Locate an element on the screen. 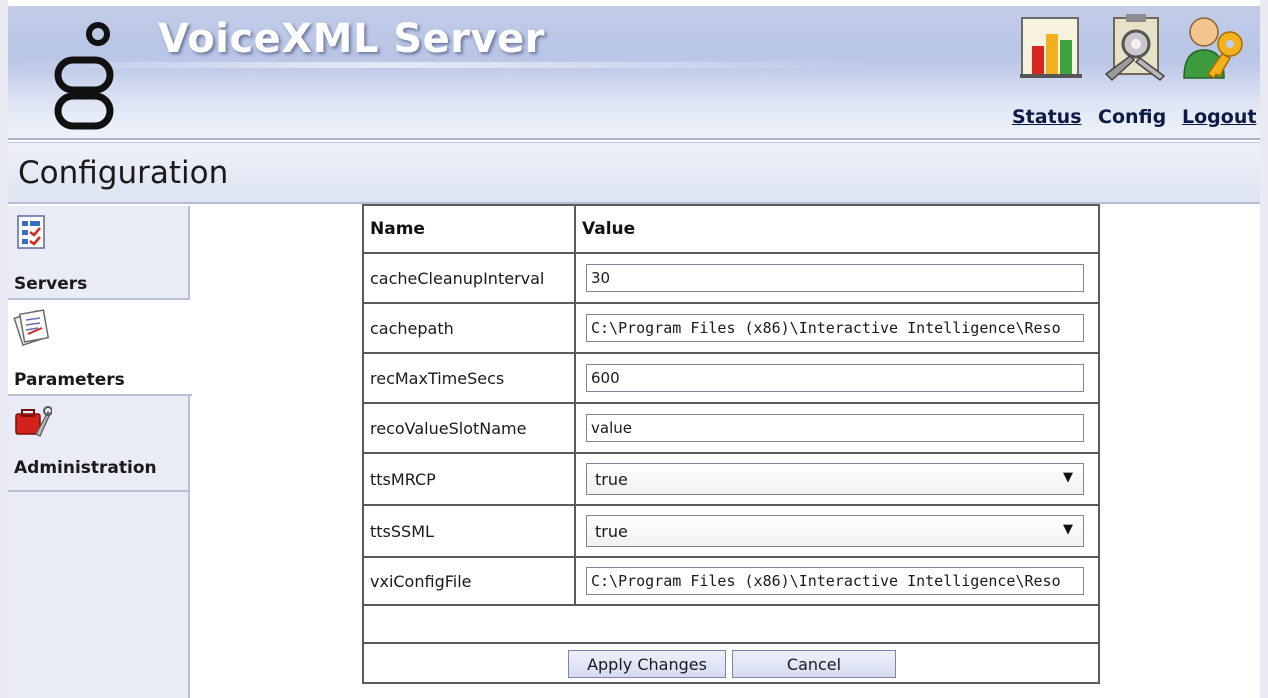 The height and width of the screenshot is (698, 1268). param-value-input: 30 is located at coordinates (835, 278).